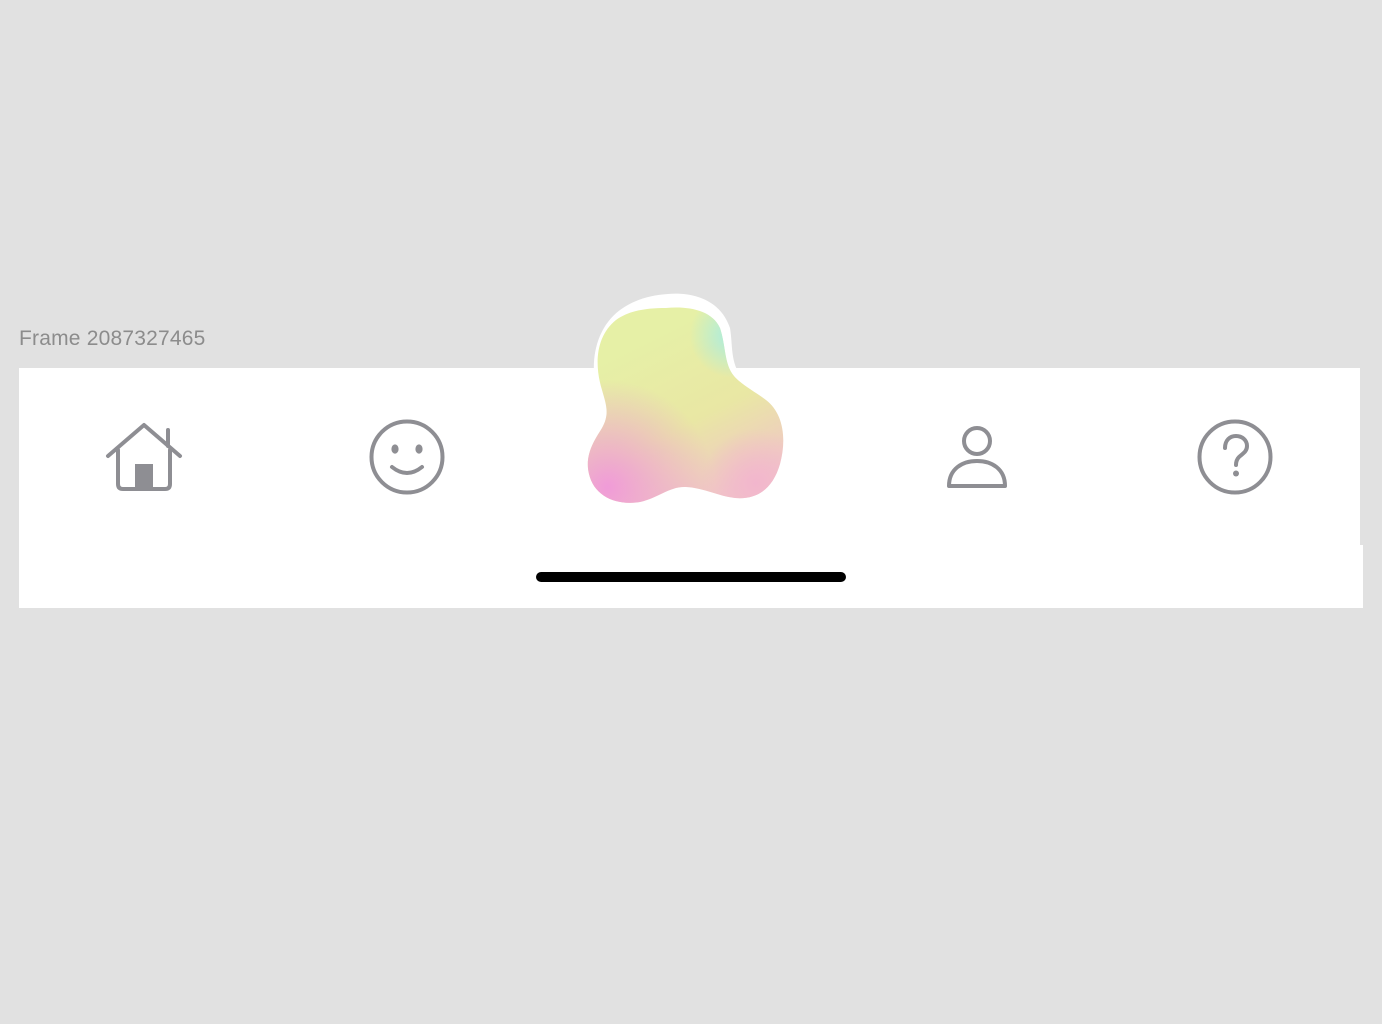 The height and width of the screenshot is (1024, 1382). I want to click on smiley-icon, so click(407, 457).